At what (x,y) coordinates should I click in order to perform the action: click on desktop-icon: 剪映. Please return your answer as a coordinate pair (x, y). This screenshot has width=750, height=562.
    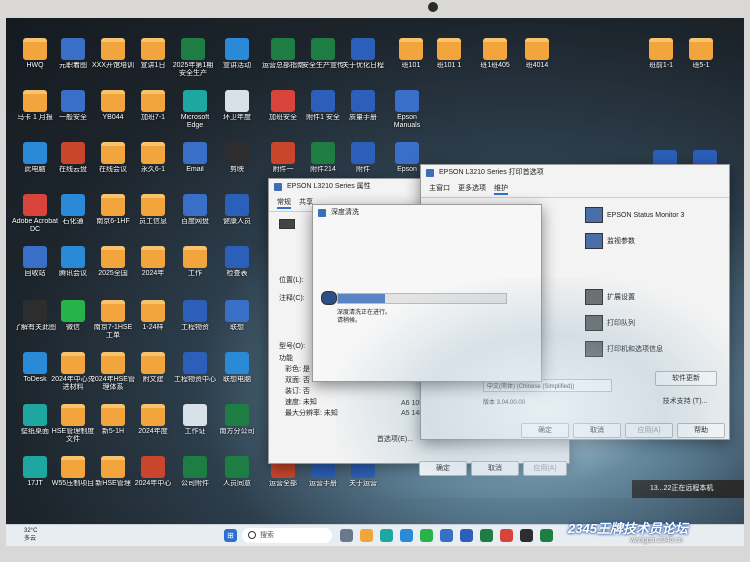
    Looking at the image, I should click on (237, 158).